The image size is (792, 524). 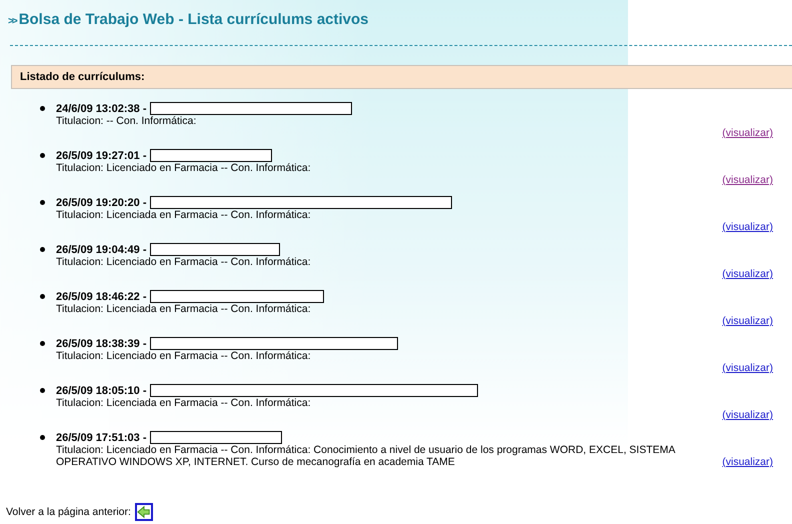 What do you see at coordinates (126, 121) in the screenshot?
I see `qualification-text: Titulacion: -- Con. Informática:` at bounding box center [126, 121].